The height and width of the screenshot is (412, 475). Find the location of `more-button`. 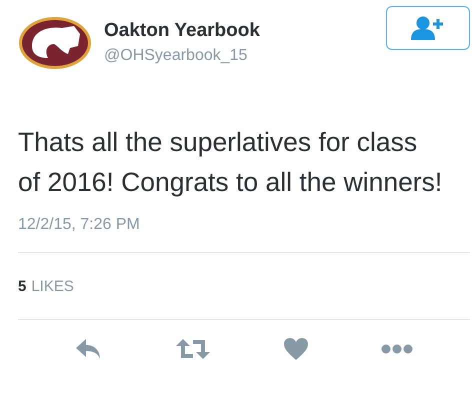

more-button is located at coordinates (397, 349).